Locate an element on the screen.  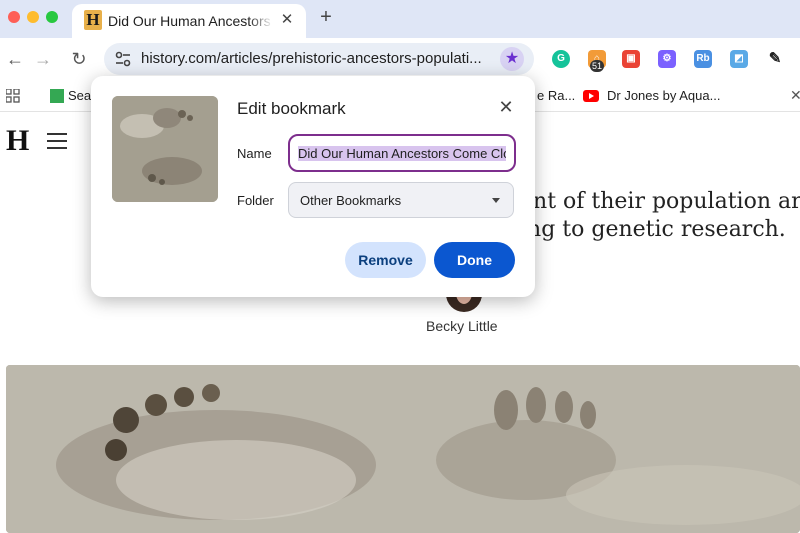
extension-icon: ▣ is located at coordinates (631, 59).